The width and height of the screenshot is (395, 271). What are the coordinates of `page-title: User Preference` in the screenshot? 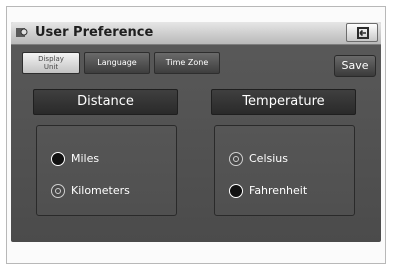 It's located at (94, 32).